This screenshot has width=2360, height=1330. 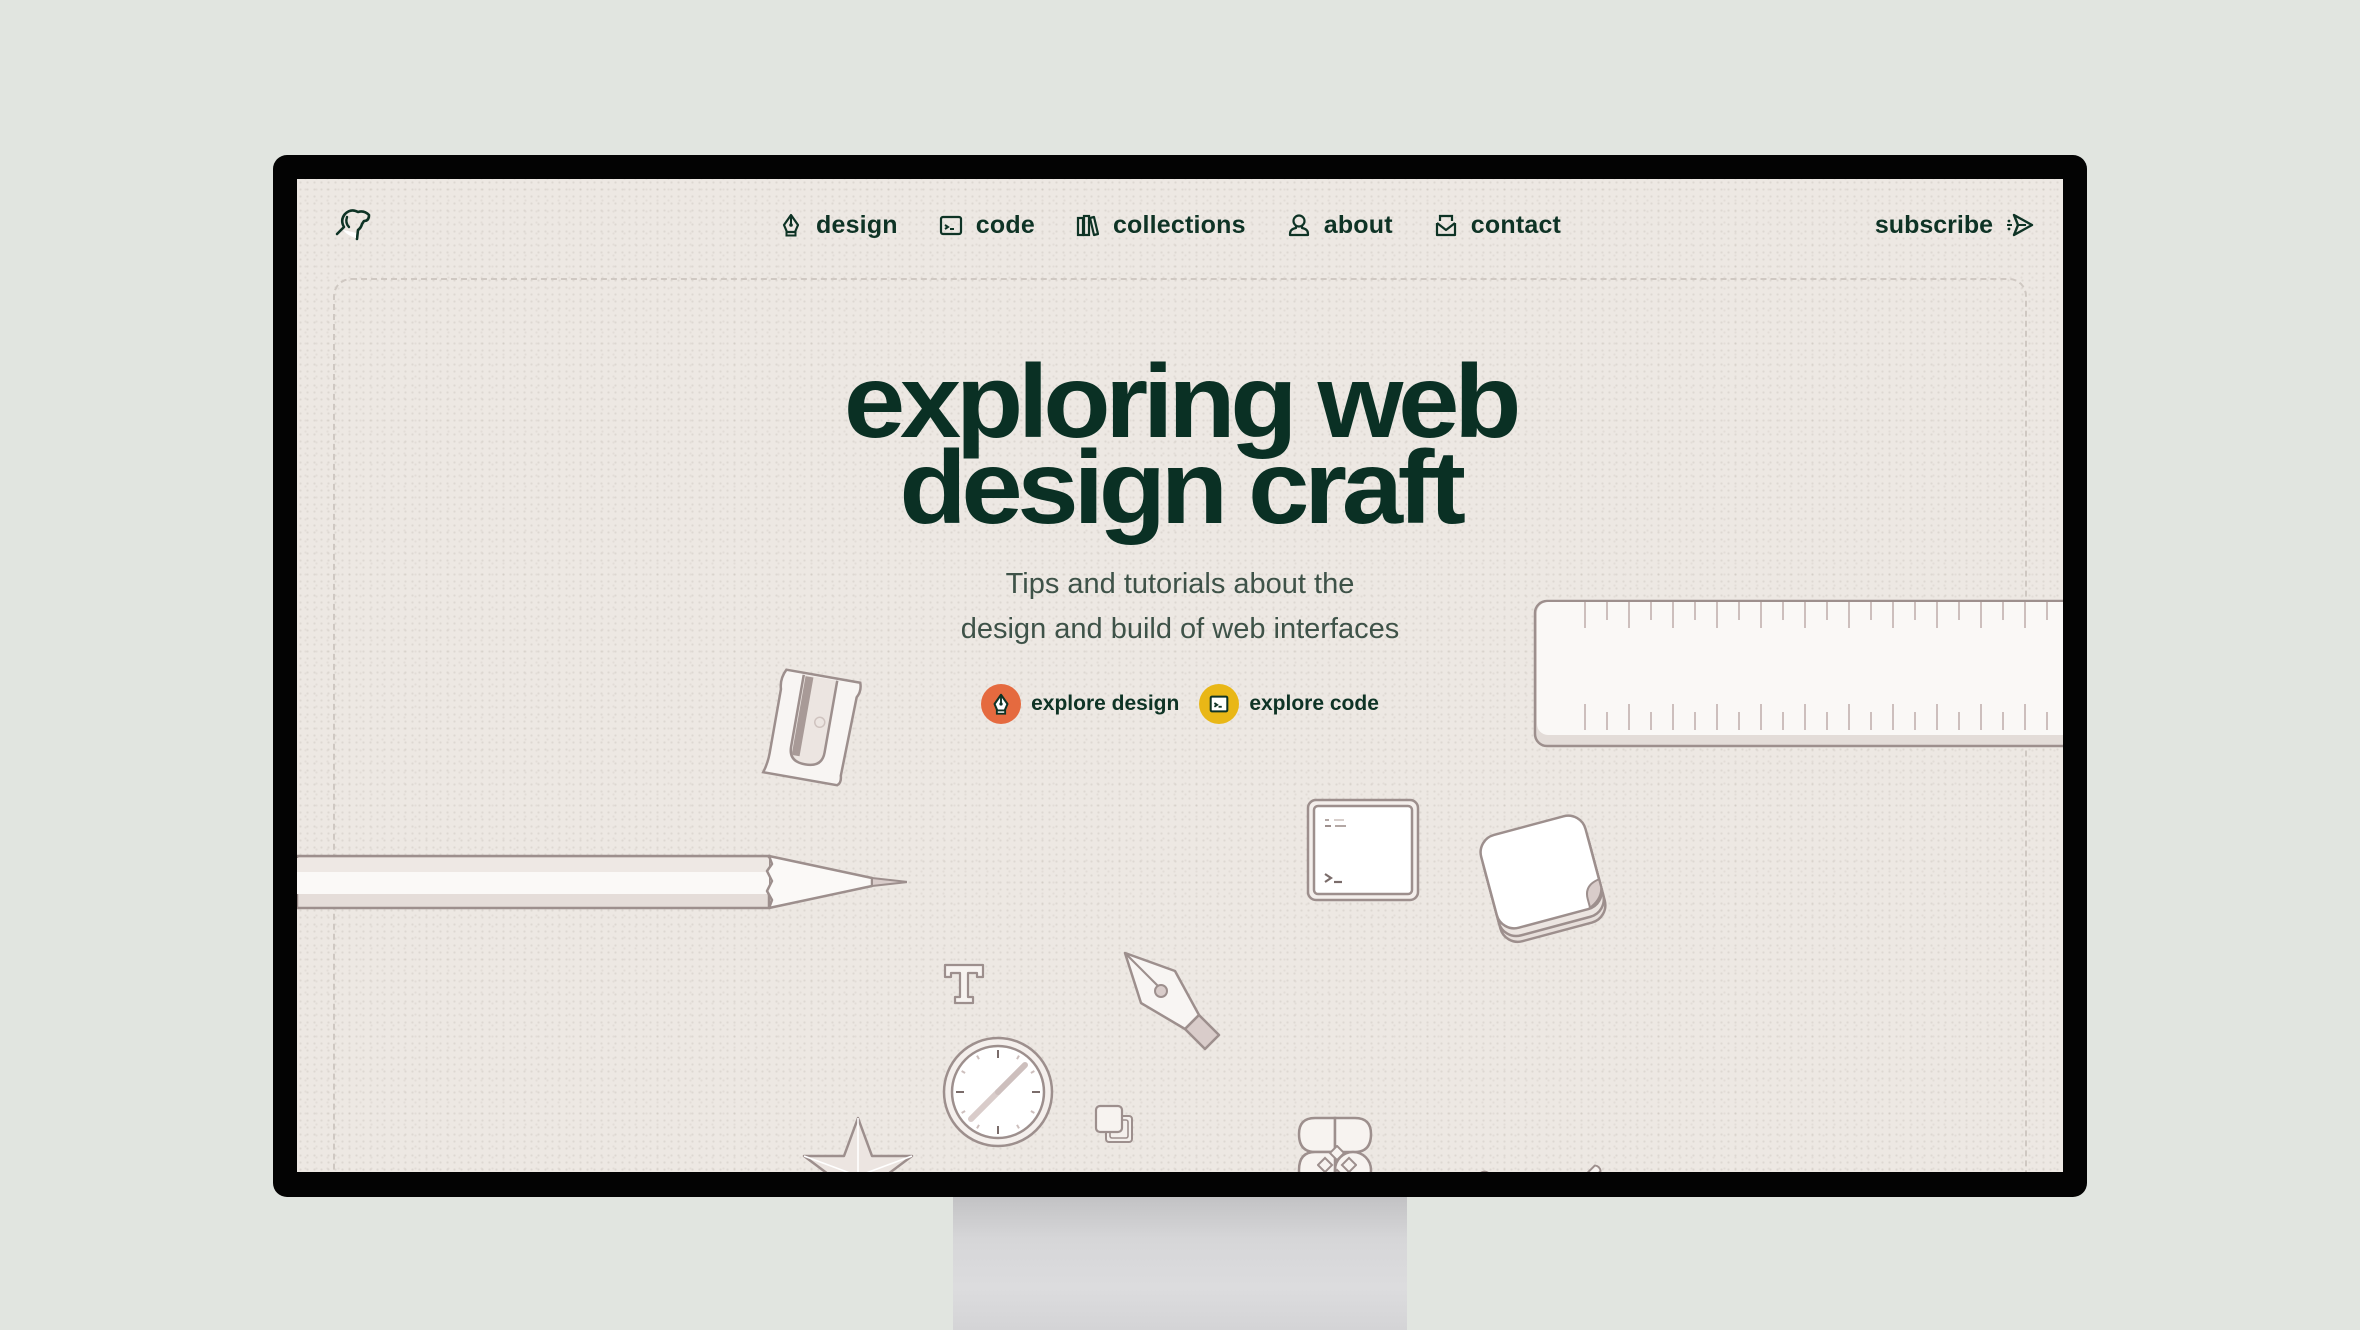 What do you see at coordinates (1798, 673) in the screenshot?
I see `ruler-illustration` at bounding box center [1798, 673].